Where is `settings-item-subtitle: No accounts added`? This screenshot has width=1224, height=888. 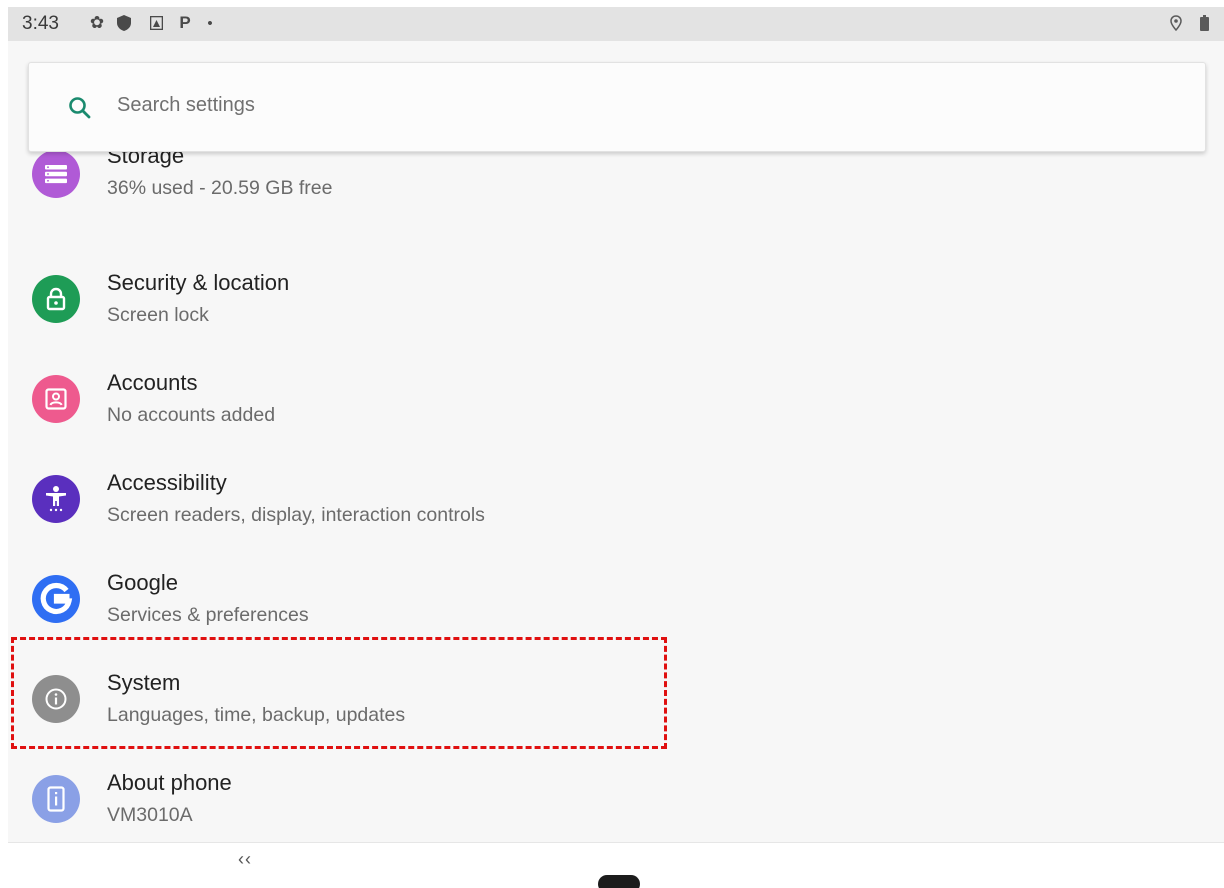
settings-item-subtitle: No accounts added is located at coordinates (191, 415).